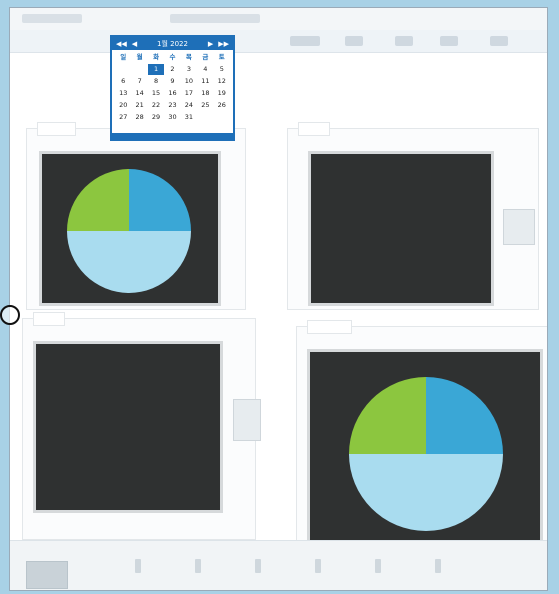 This screenshot has width=559, height=594. What do you see at coordinates (156, 117) in the screenshot?
I see `calendar-day: 29` at bounding box center [156, 117].